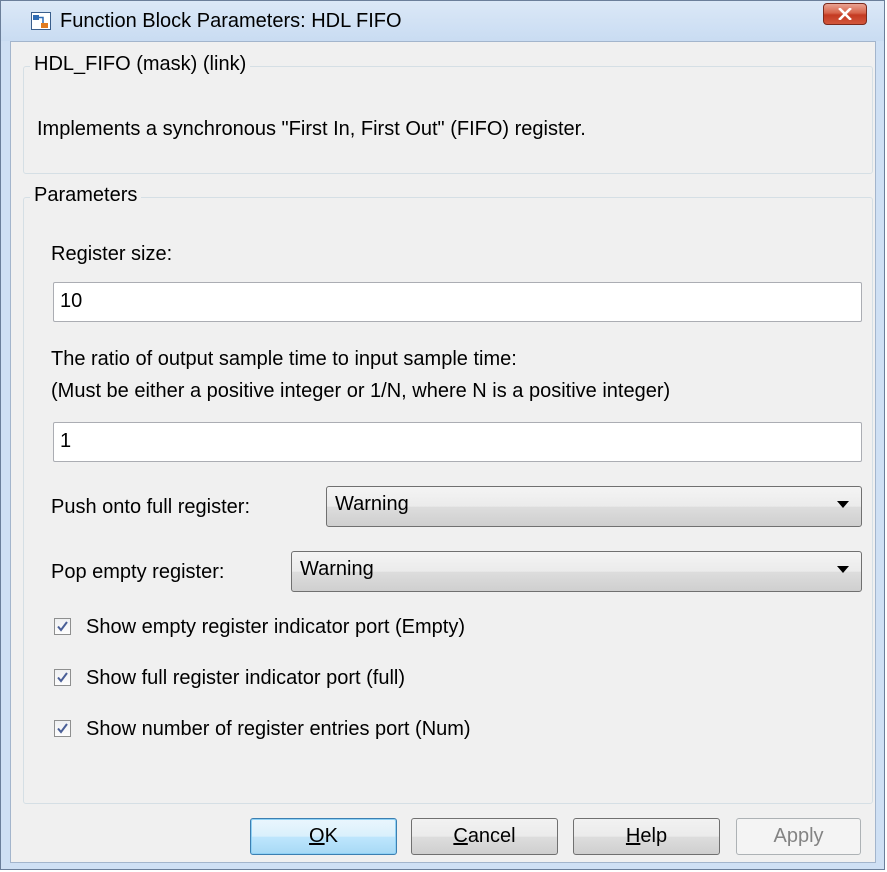 The height and width of the screenshot is (872, 887). Describe the element at coordinates (331, 836) in the screenshot. I see `ok-label: K` at that location.